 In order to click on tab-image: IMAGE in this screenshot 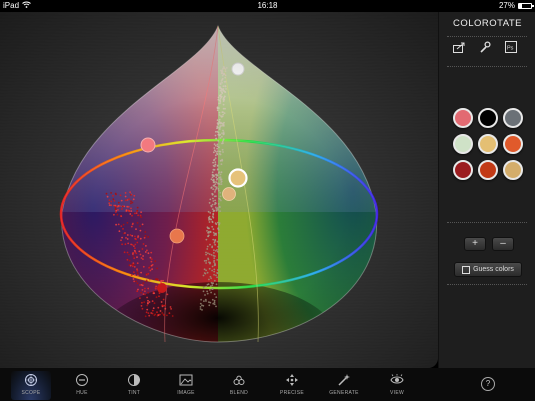, I will do `click(186, 385)`.